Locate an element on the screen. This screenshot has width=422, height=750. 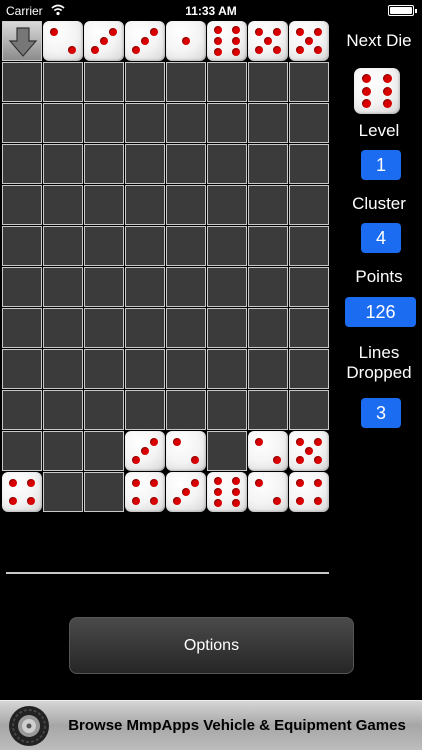
arrow-down-icon is located at coordinates (23, 42).